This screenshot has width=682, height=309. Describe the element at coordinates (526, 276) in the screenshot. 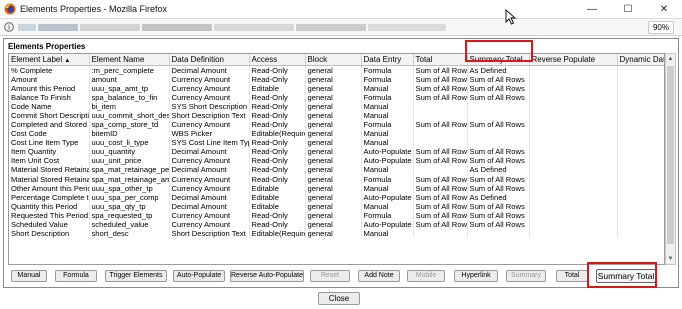

I see `summary-button: Summary` at that location.